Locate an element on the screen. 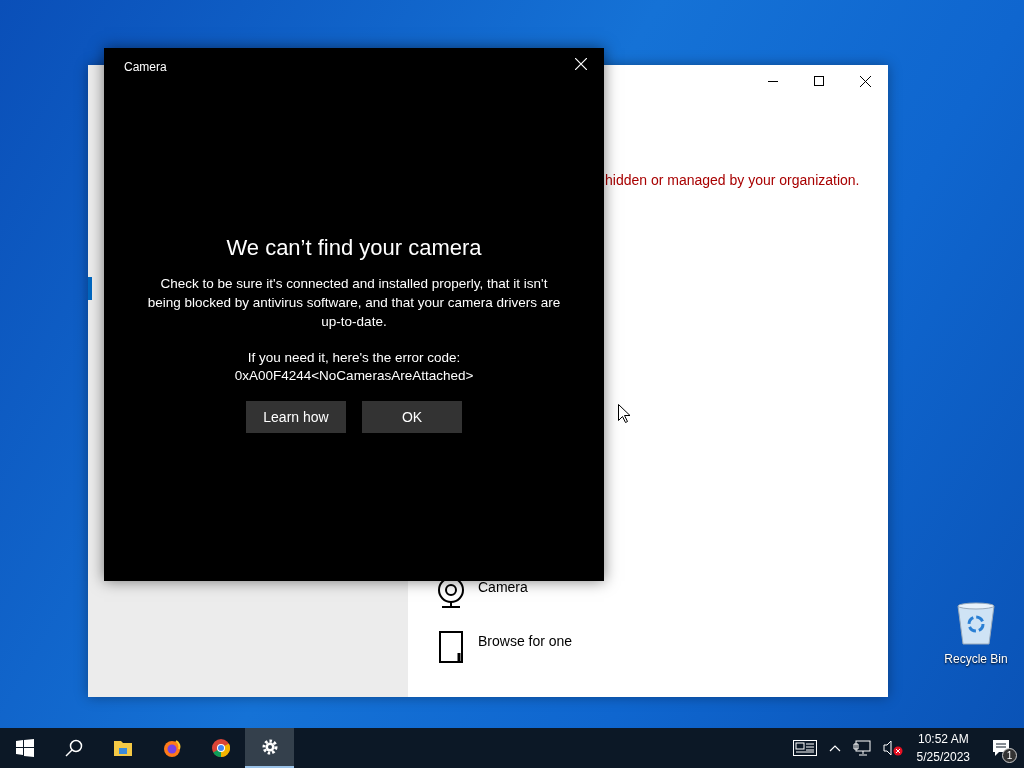 This screenshot has width=1024, height=768. mouse-pointer-icon is located at coordinates (624, 413).